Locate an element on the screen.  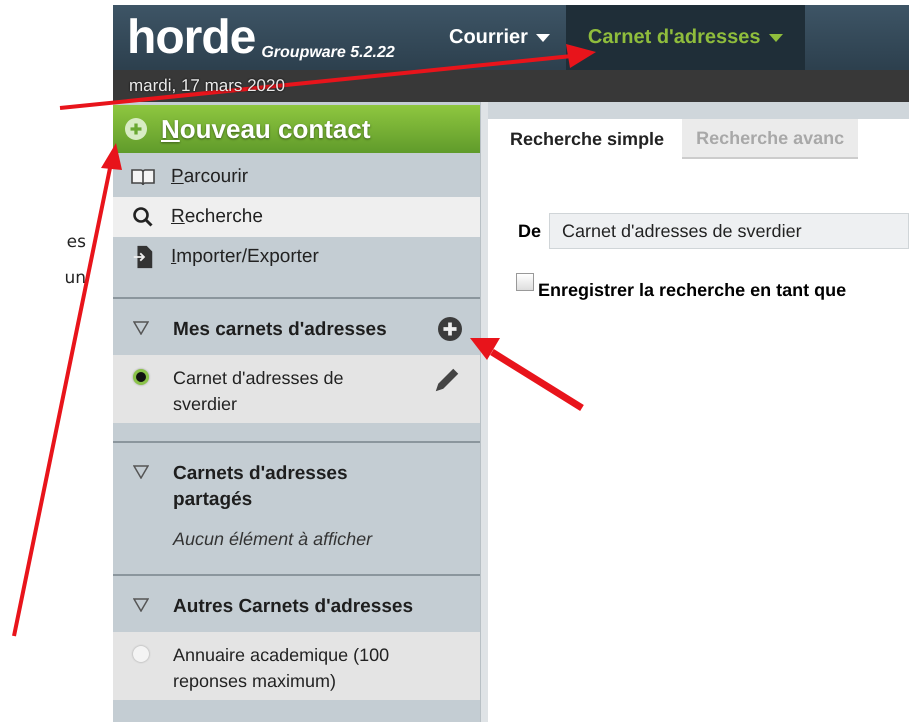
pane-splitter is located at coordinates (484, 412).